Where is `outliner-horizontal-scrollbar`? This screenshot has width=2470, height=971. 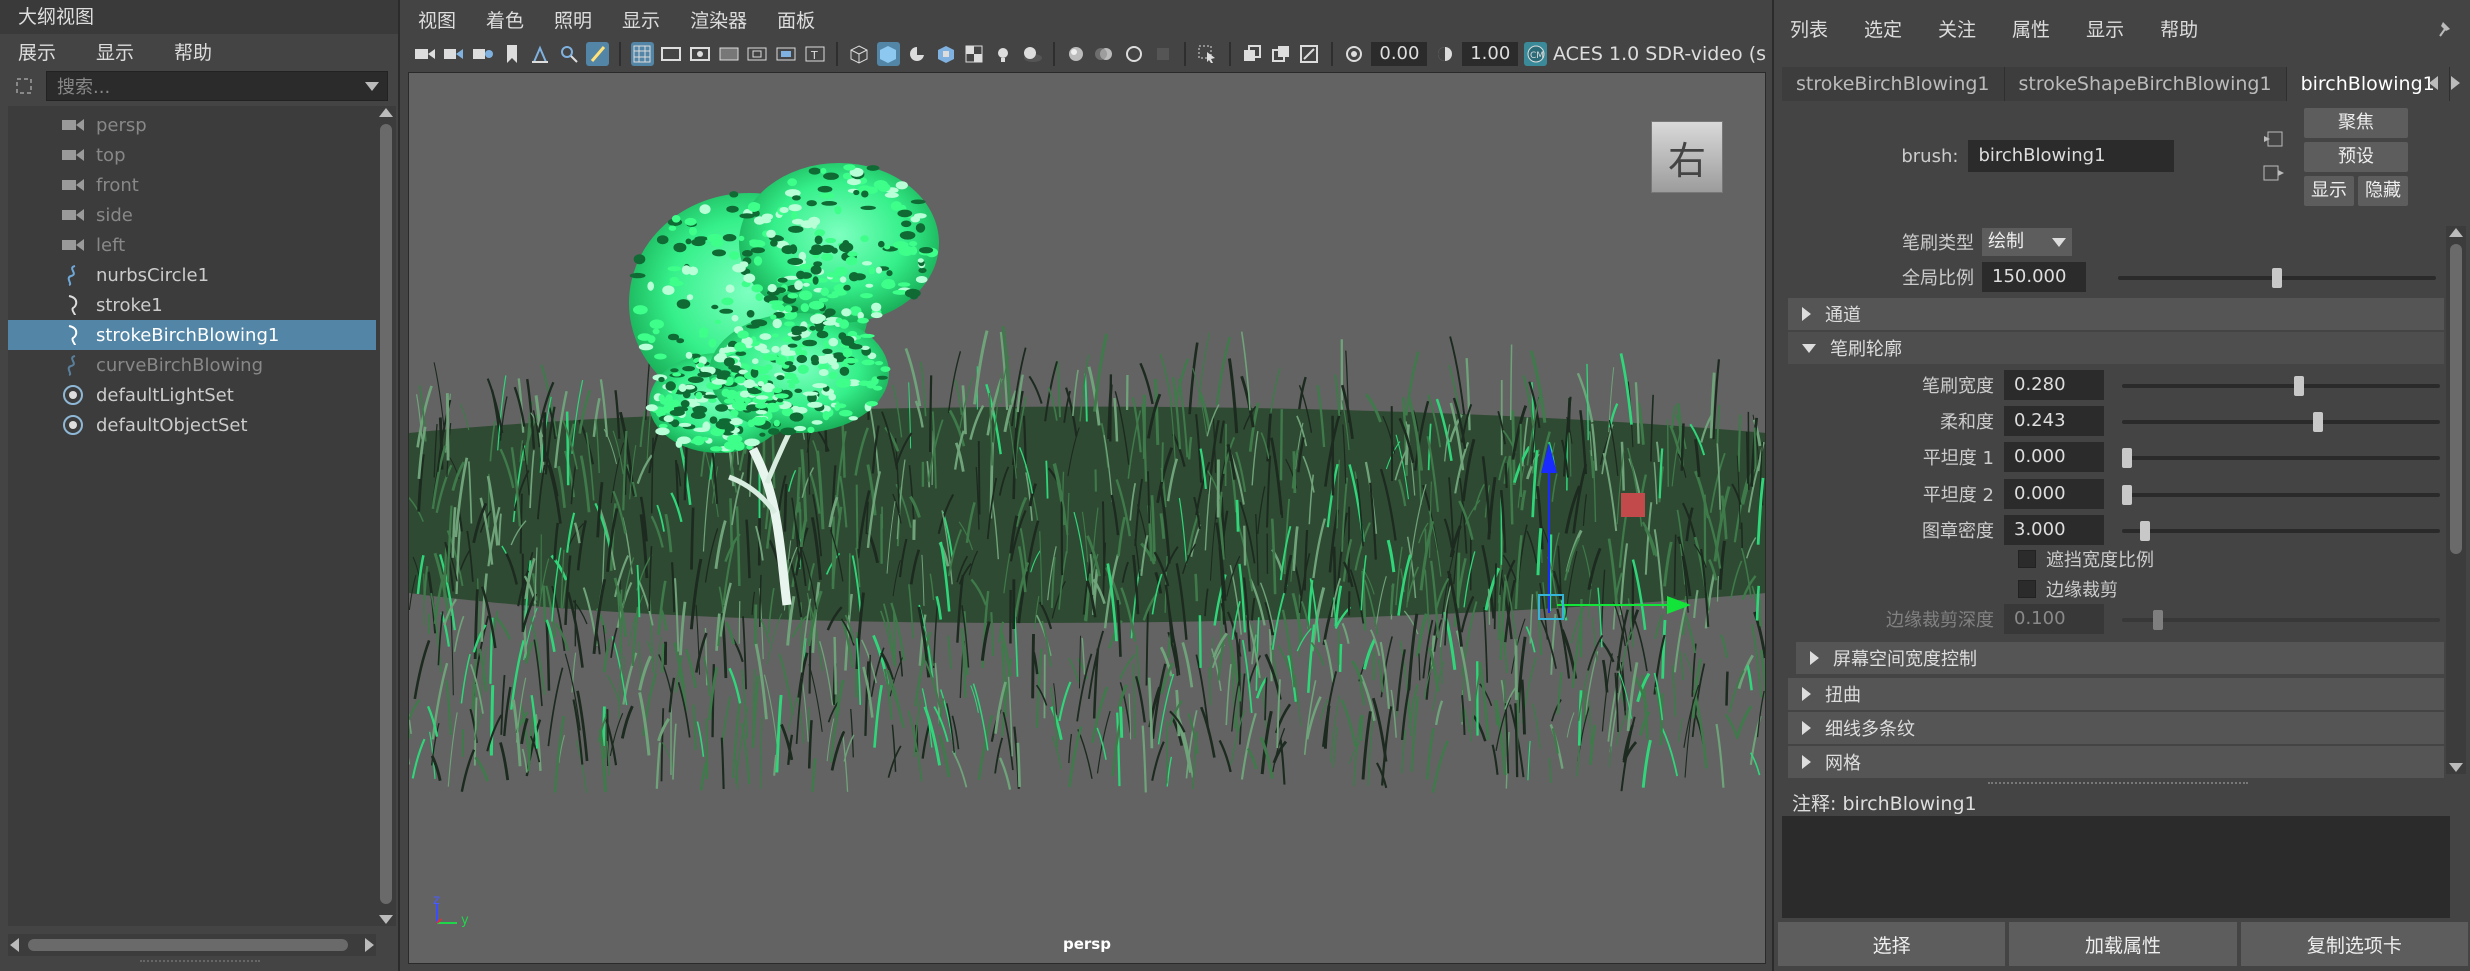
outliner-horizontal-scrollbar is located at coordinates (192, 945).